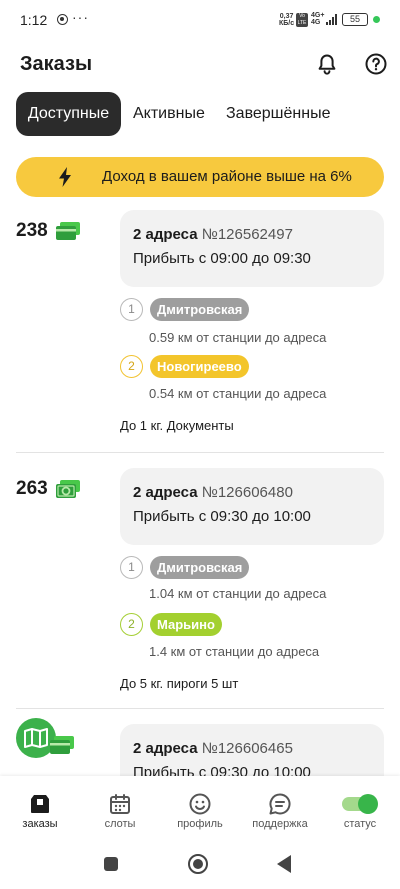  Describe the element at coordinates (327, 64) in the screenshot. I see `bell-icon` at that location.